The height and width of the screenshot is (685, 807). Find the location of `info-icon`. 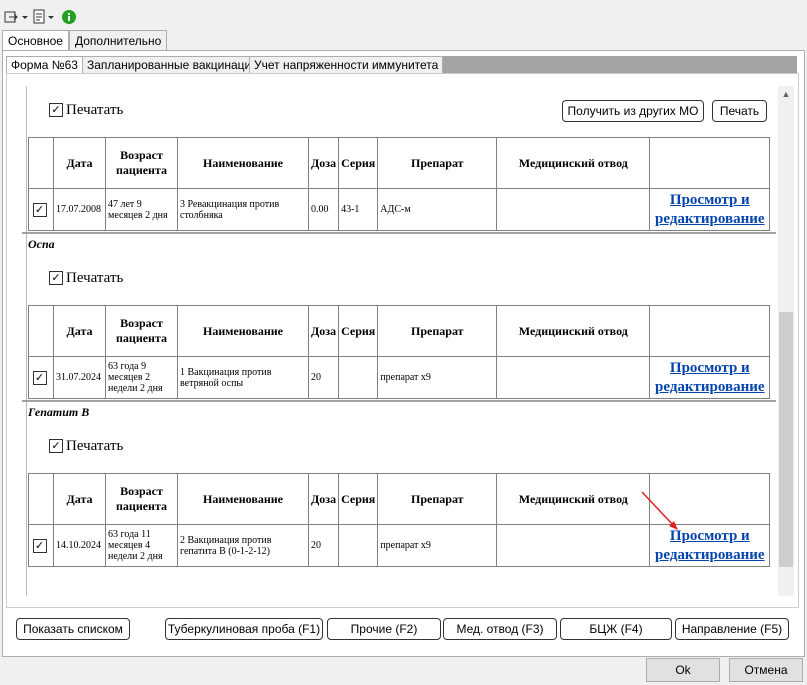

info-icon is located at coordinates (69, 17).